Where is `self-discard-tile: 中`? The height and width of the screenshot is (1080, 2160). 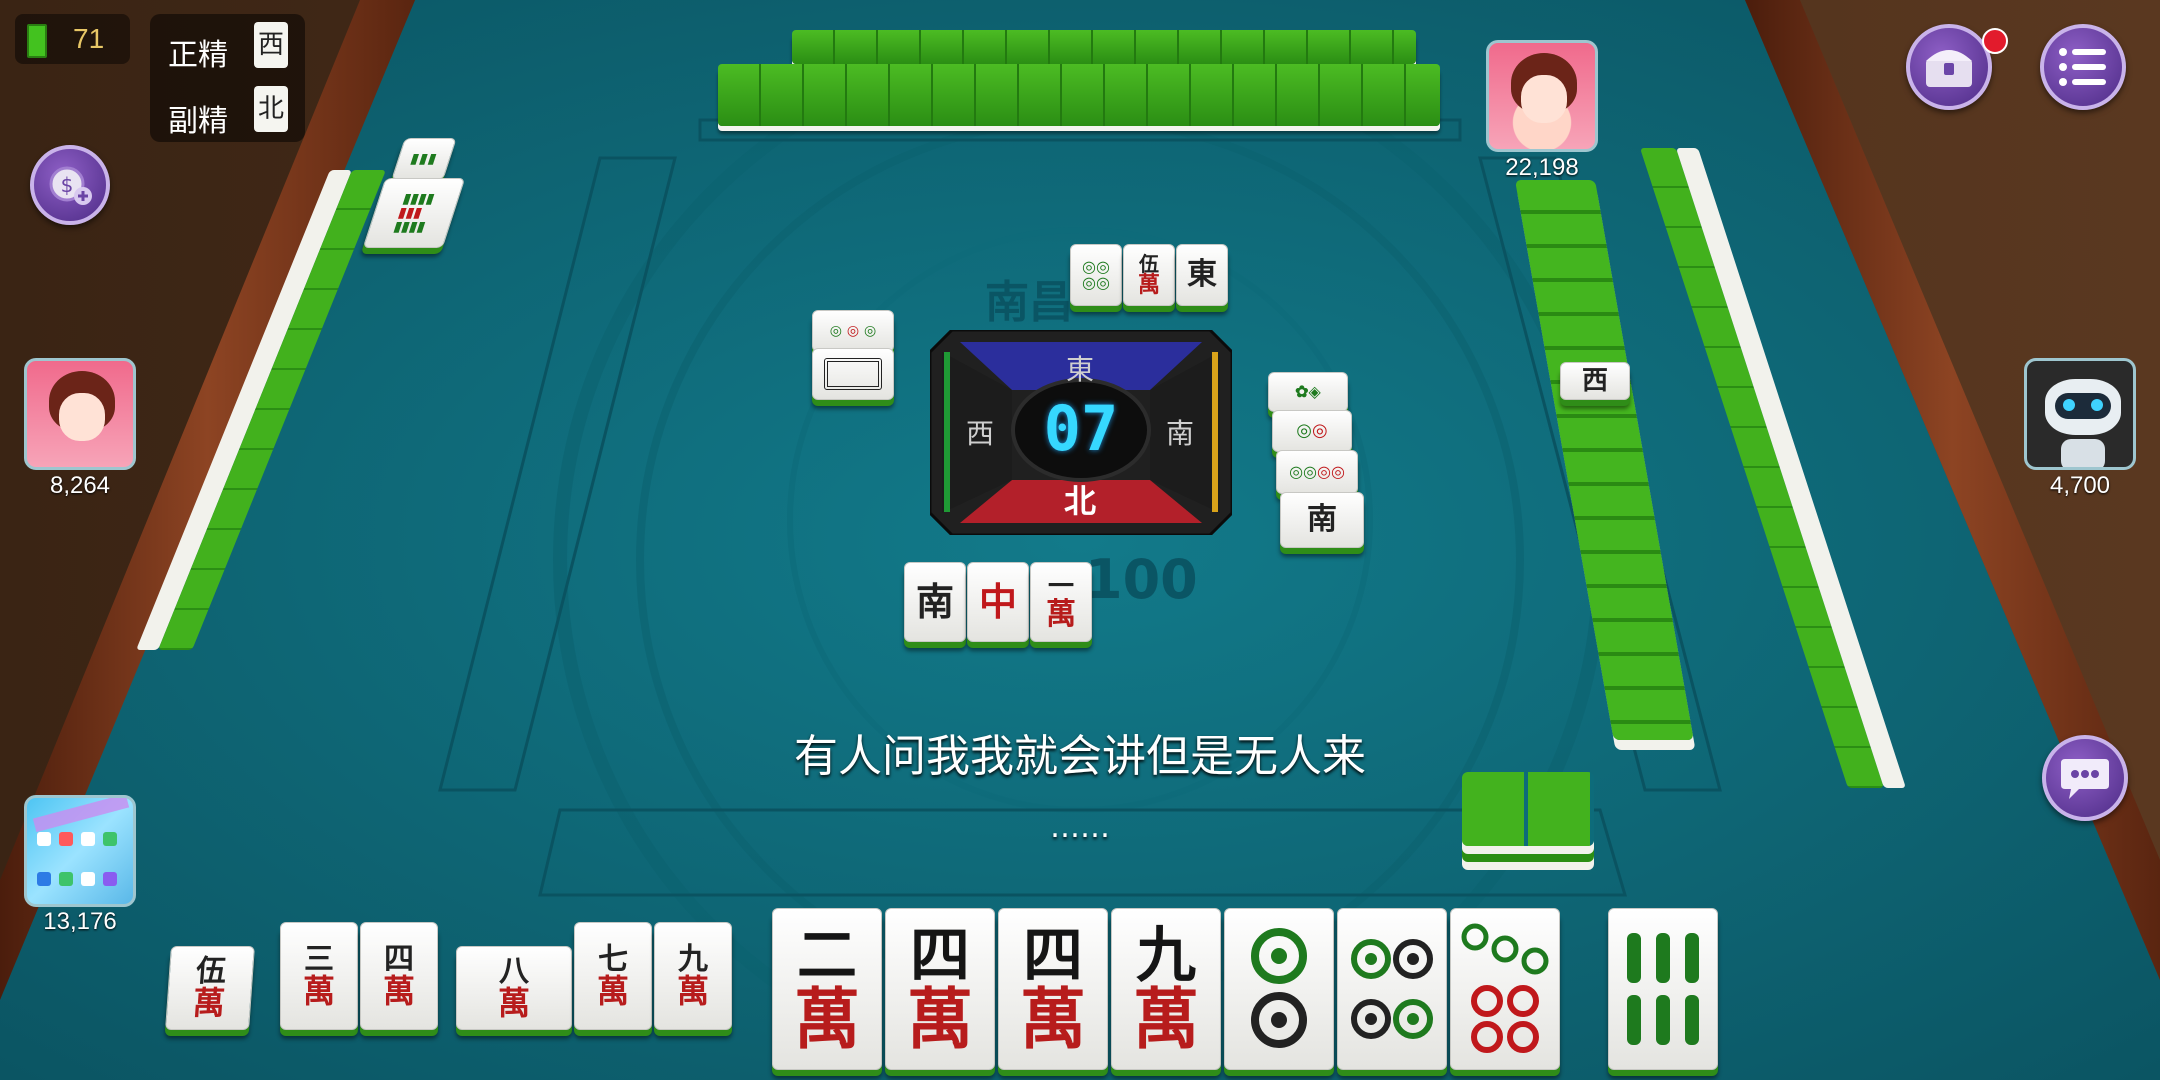
self-discard-tile: 中 is located at coordinates (998, 602).